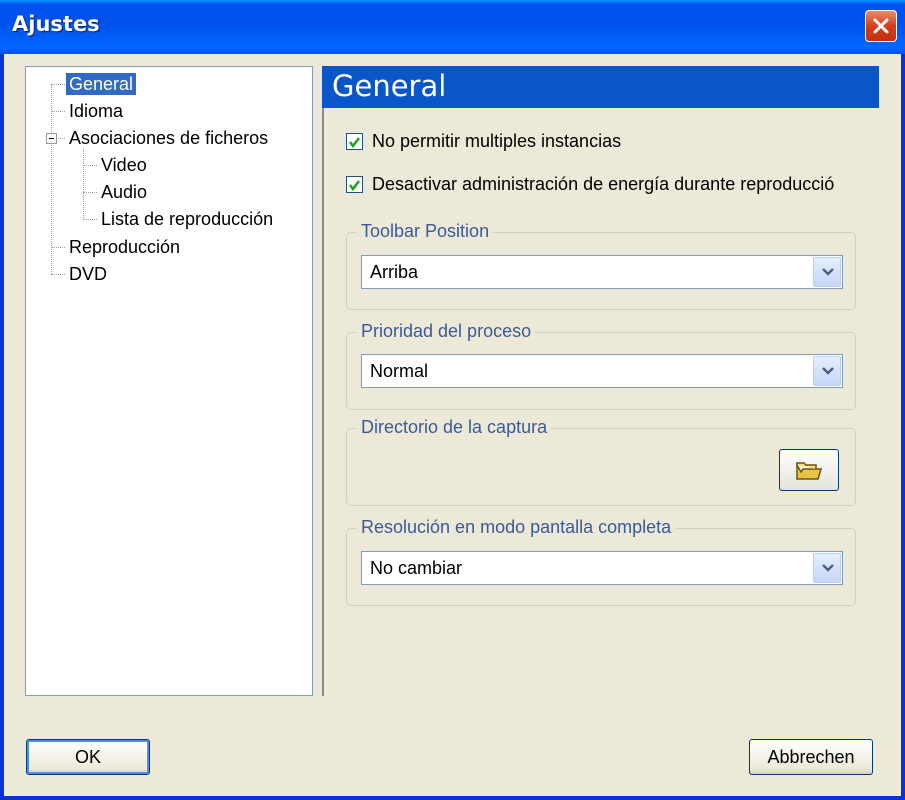 This screenshot has width=905, height=800. I want to click on browse-folder-button, so click(809, 470).